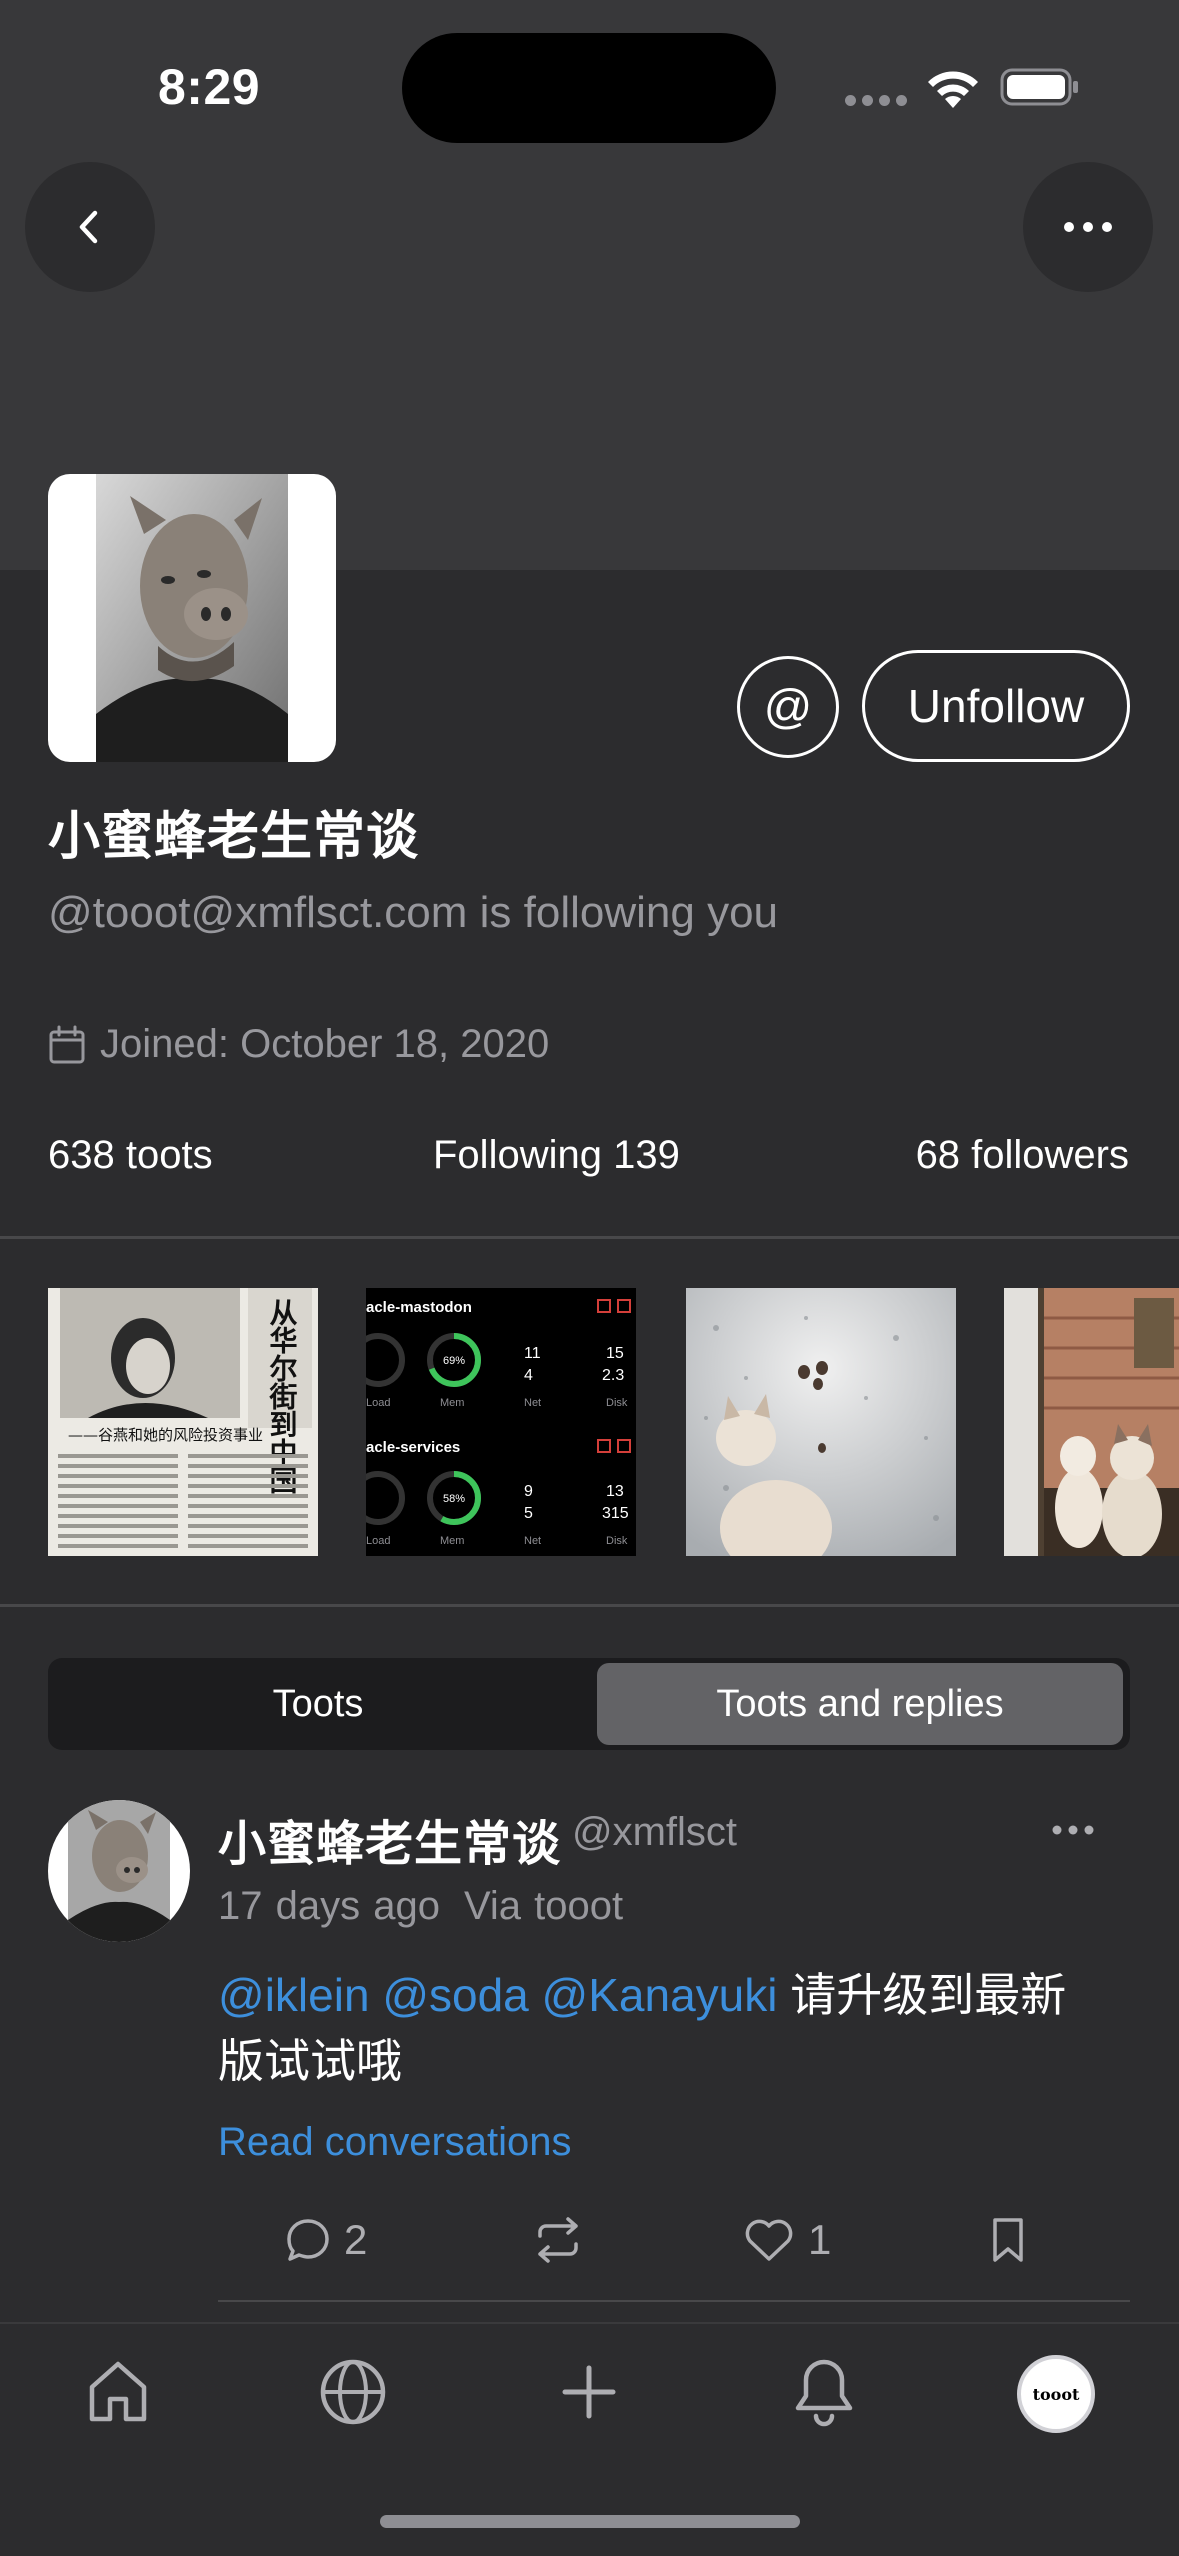 The width and height of the screenshot is (1179, 2556). What do you see at coordinates (589, 1704) in the screenshot?
I see `timeline-segmented-control: Toots Toots and replies` at bounding box center [589, 1704].